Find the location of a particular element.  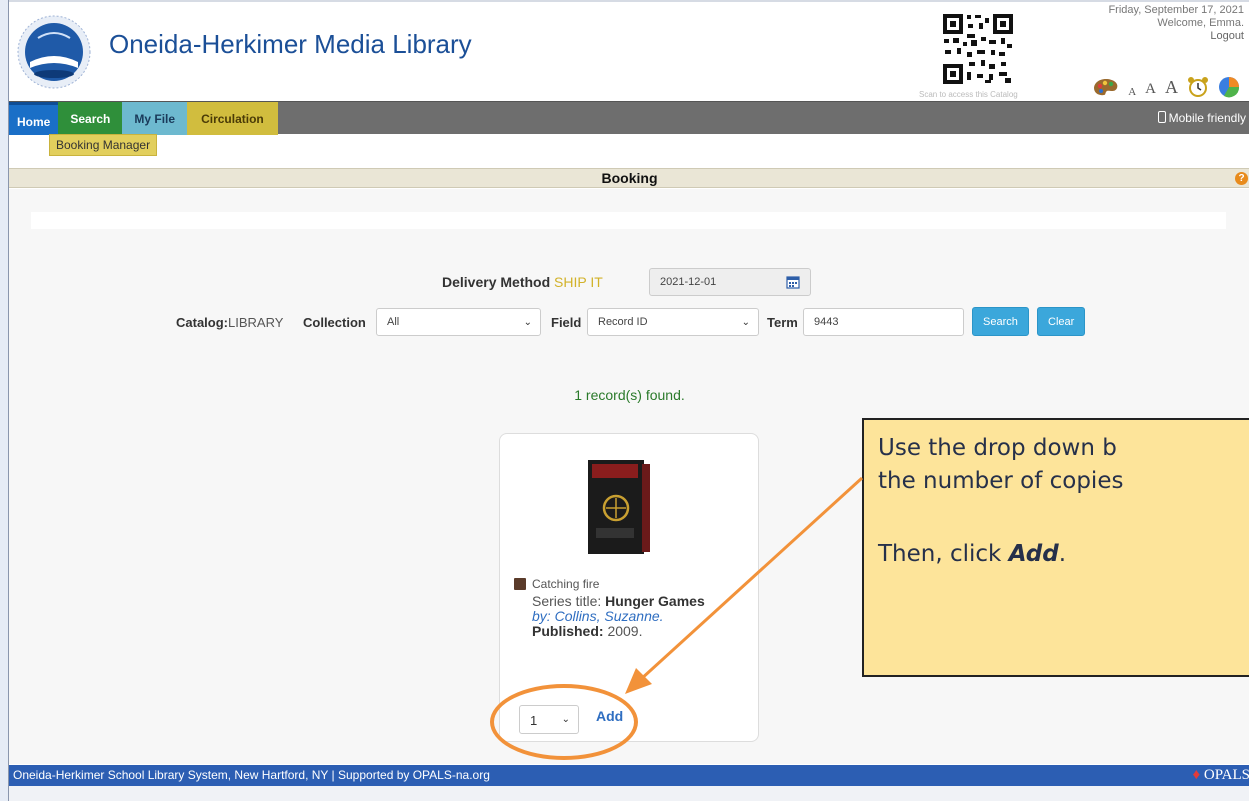

tab-home: Home is located at coordinates (34, 118).